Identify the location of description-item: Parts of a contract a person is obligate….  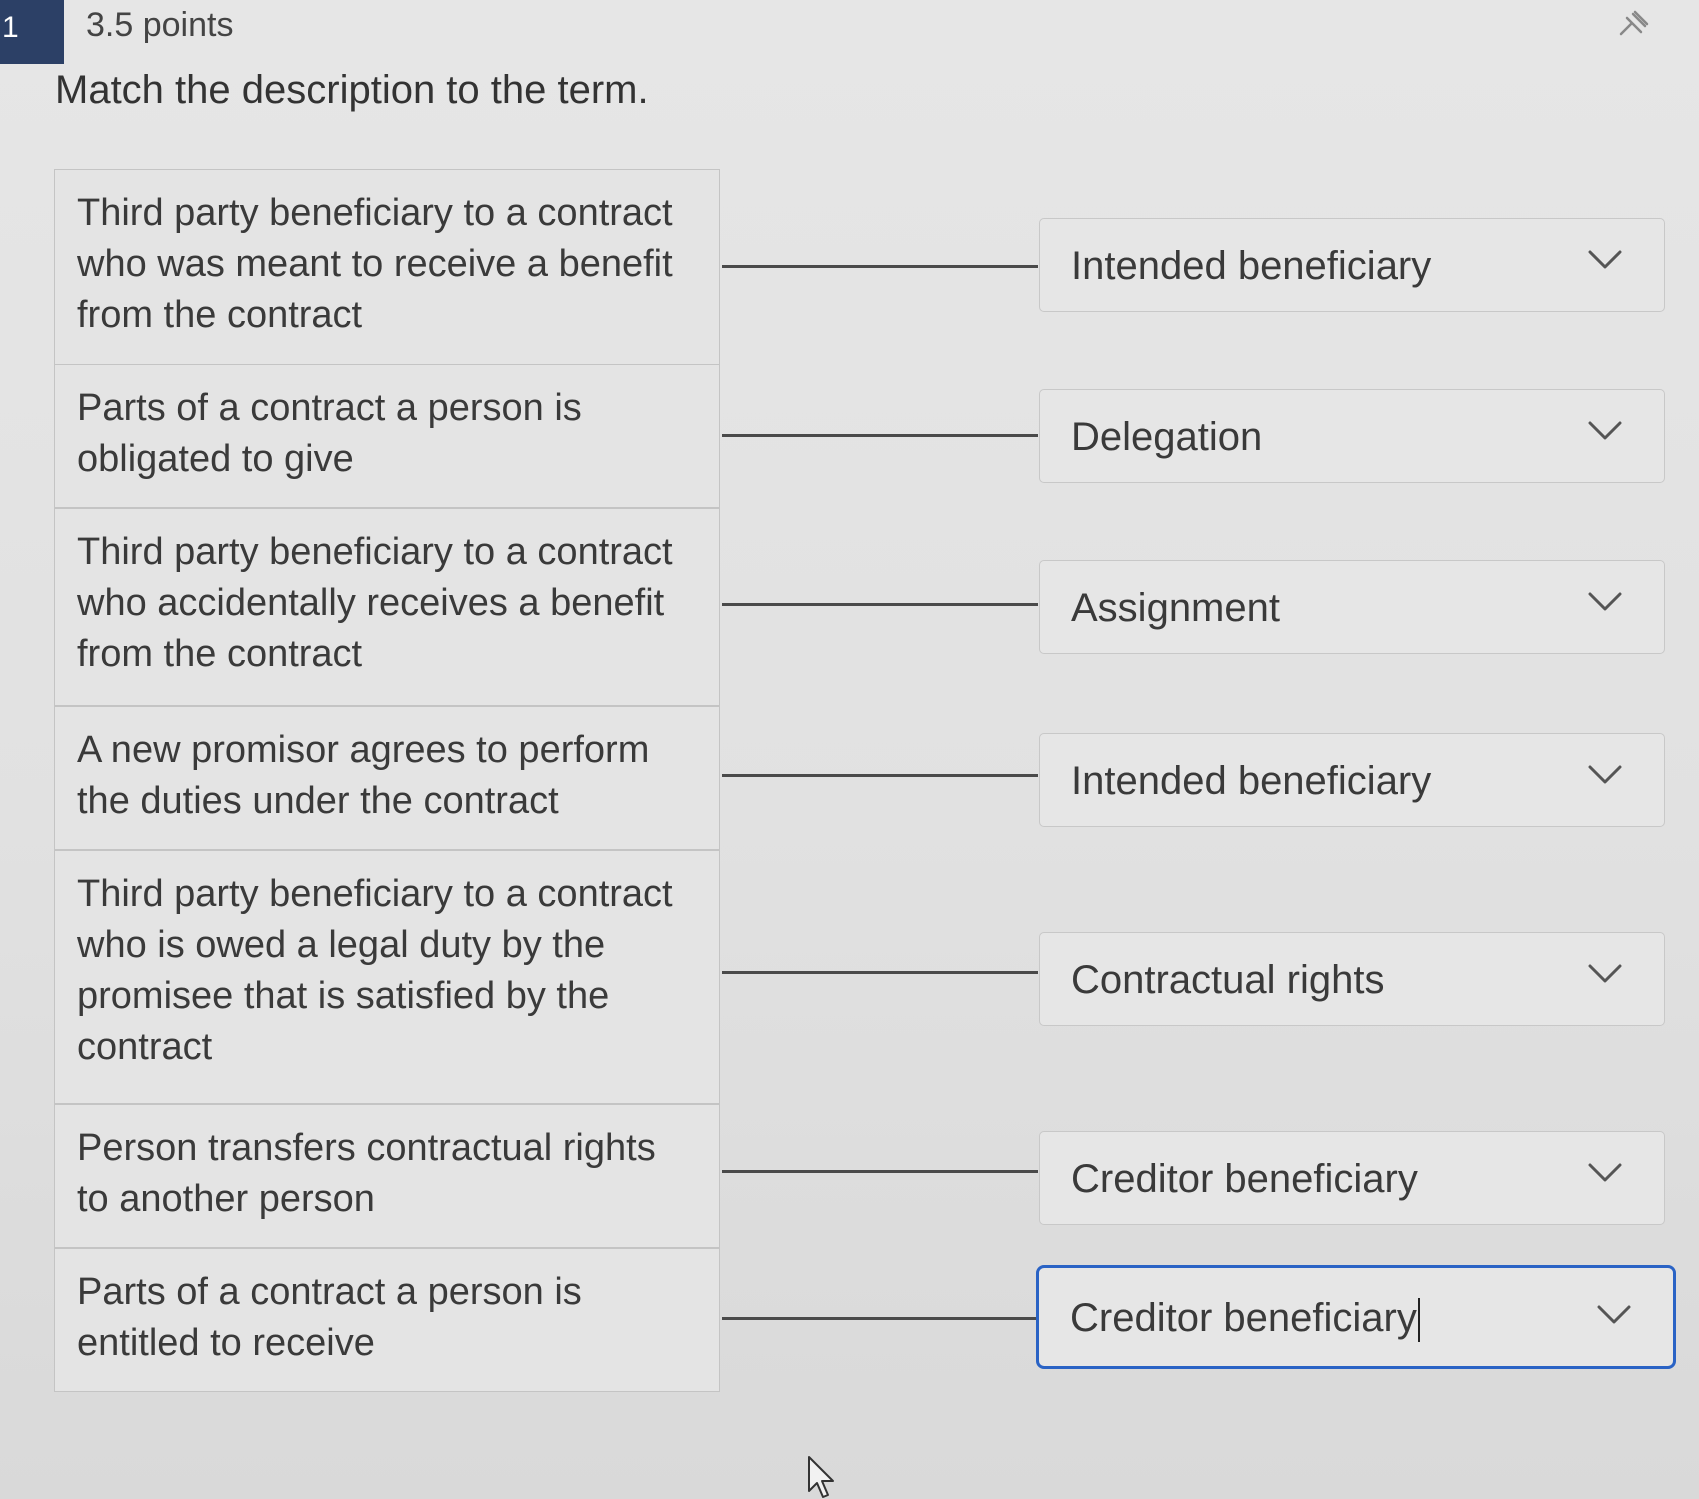
(387, 436).